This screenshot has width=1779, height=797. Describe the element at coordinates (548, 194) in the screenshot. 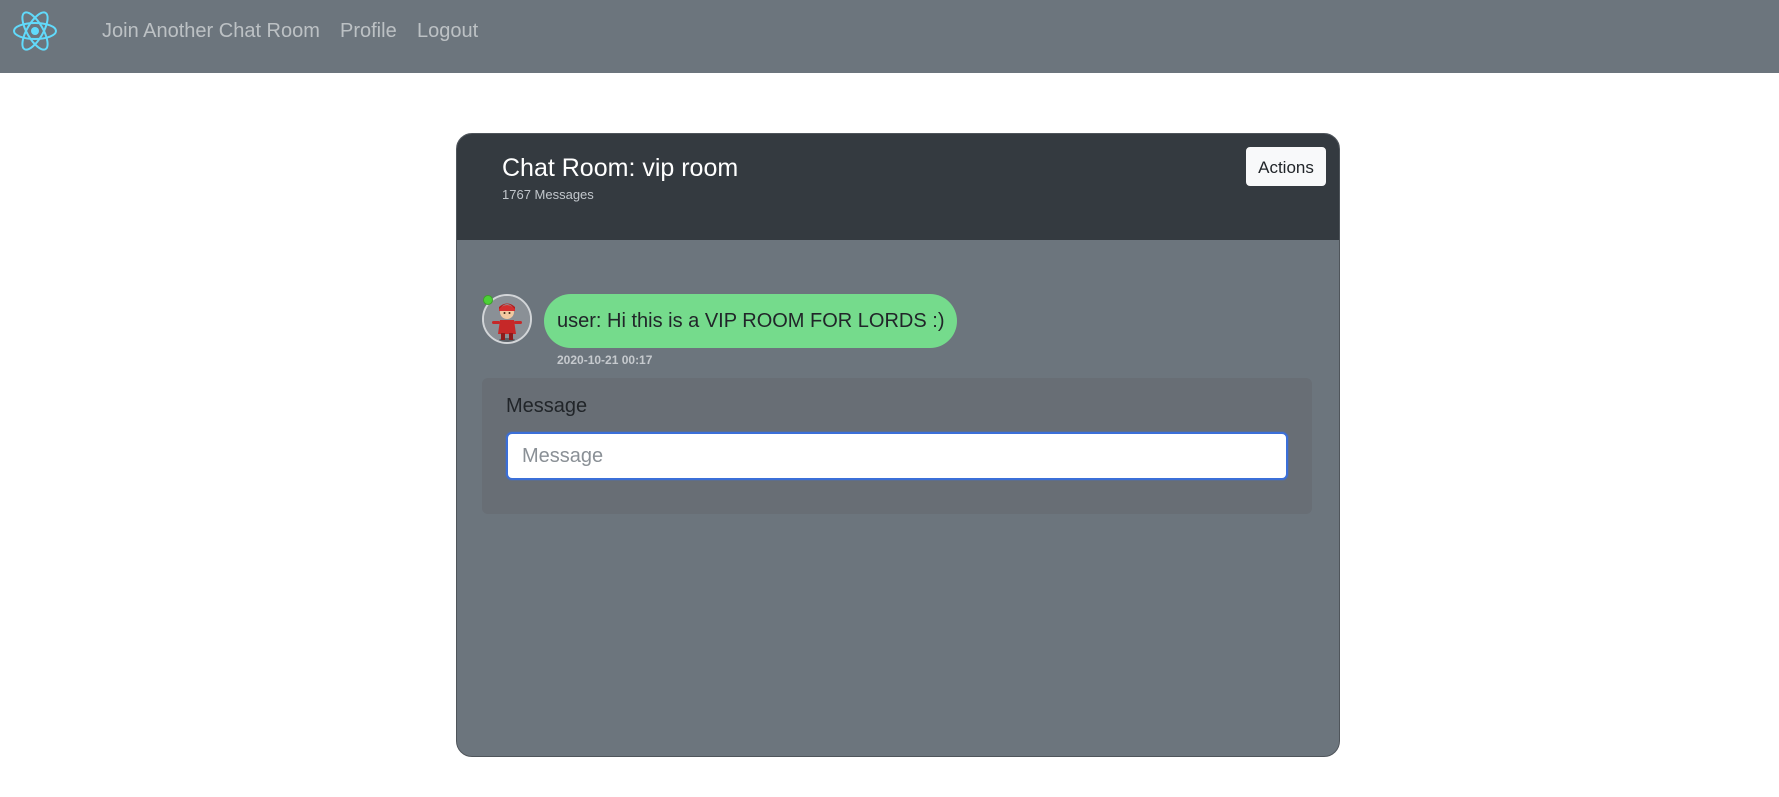

I see `message-count: 1767 Messages` at that location.